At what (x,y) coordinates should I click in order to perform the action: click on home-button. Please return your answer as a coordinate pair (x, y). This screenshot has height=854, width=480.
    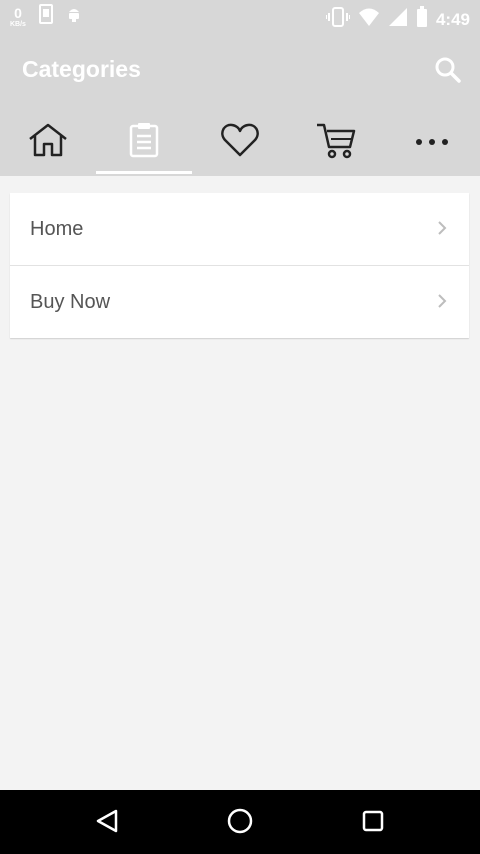
    Looking at the image, I should click on (240, 823).